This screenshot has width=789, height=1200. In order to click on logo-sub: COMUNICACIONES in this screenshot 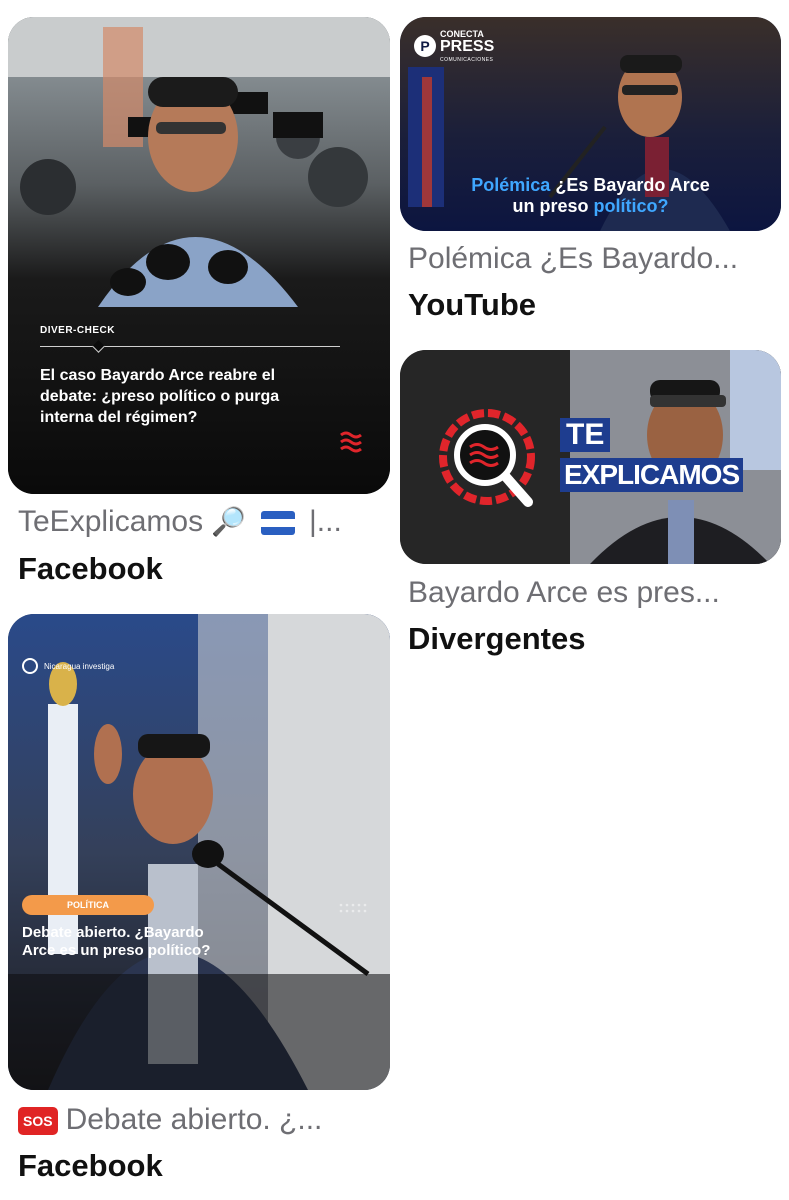, I will do `click(467, 60)`.